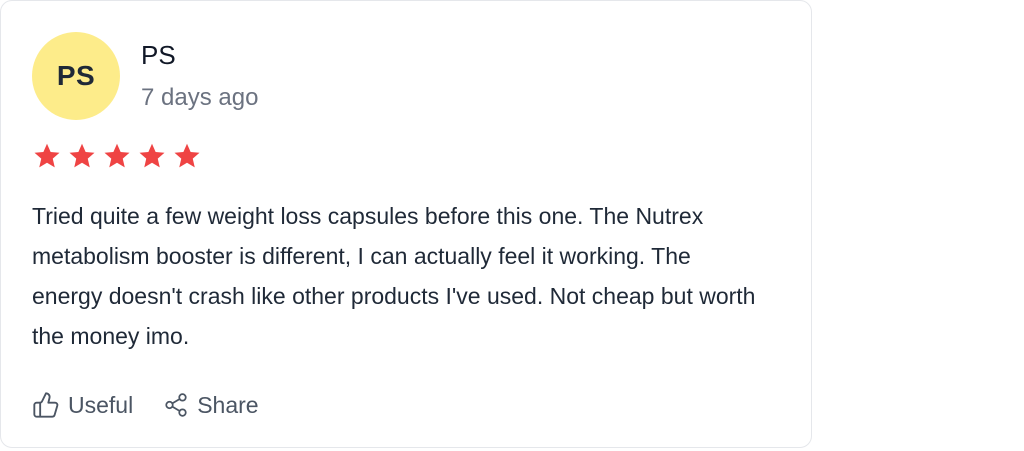 This screenshot has height=451, width=1024. I want to click on useful-button: Useful, so click(82, 405).